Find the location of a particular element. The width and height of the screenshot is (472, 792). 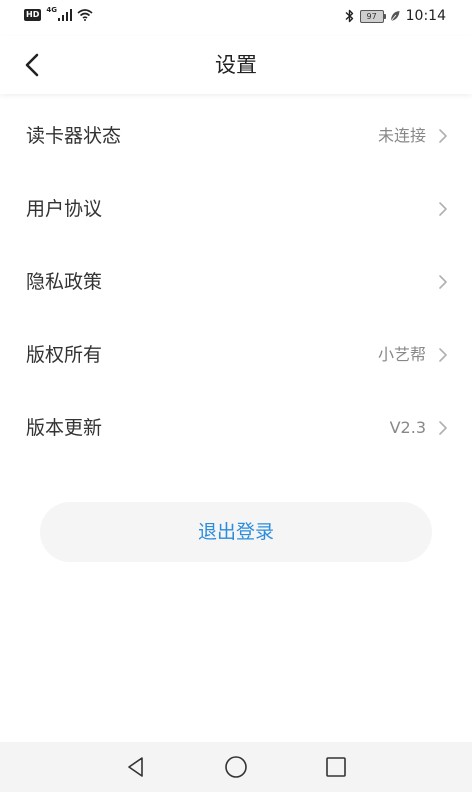

row-label: 读卡器状态 is located at coordinates (74, 136).